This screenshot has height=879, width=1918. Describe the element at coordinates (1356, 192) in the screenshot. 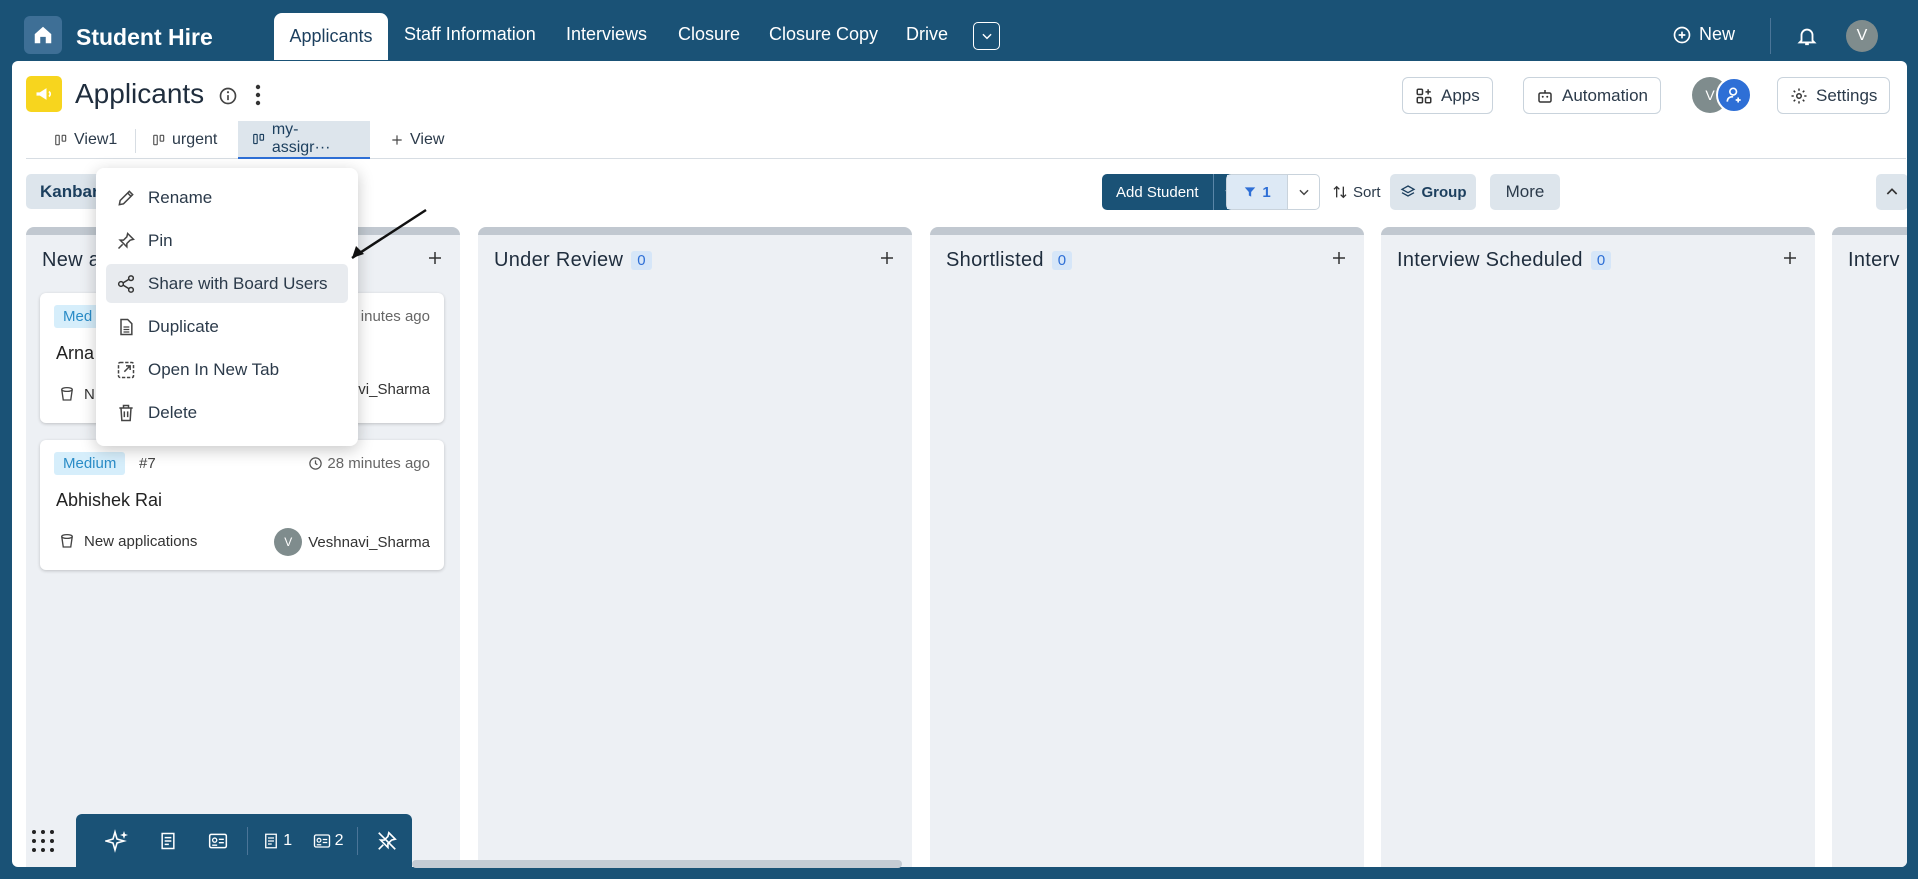

I see `sort-button: Sort` at that location.